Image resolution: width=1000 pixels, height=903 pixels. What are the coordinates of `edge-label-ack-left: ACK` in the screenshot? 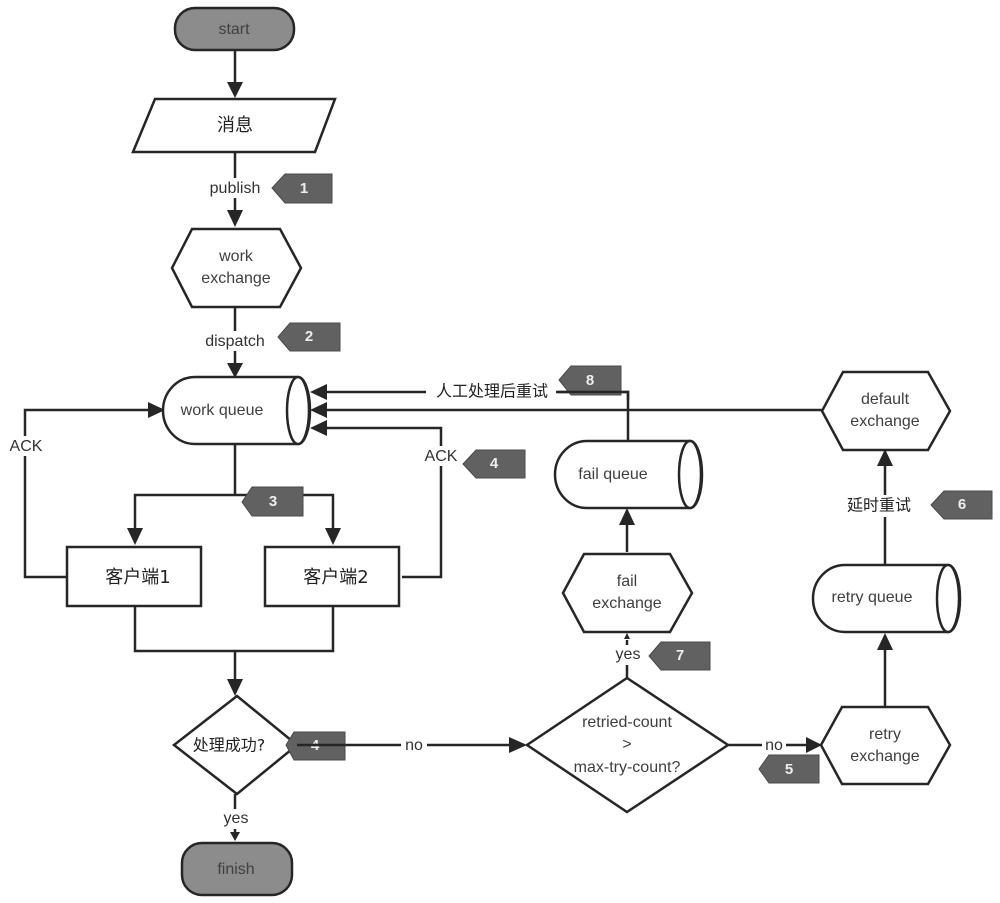 It's located at (26, 446).